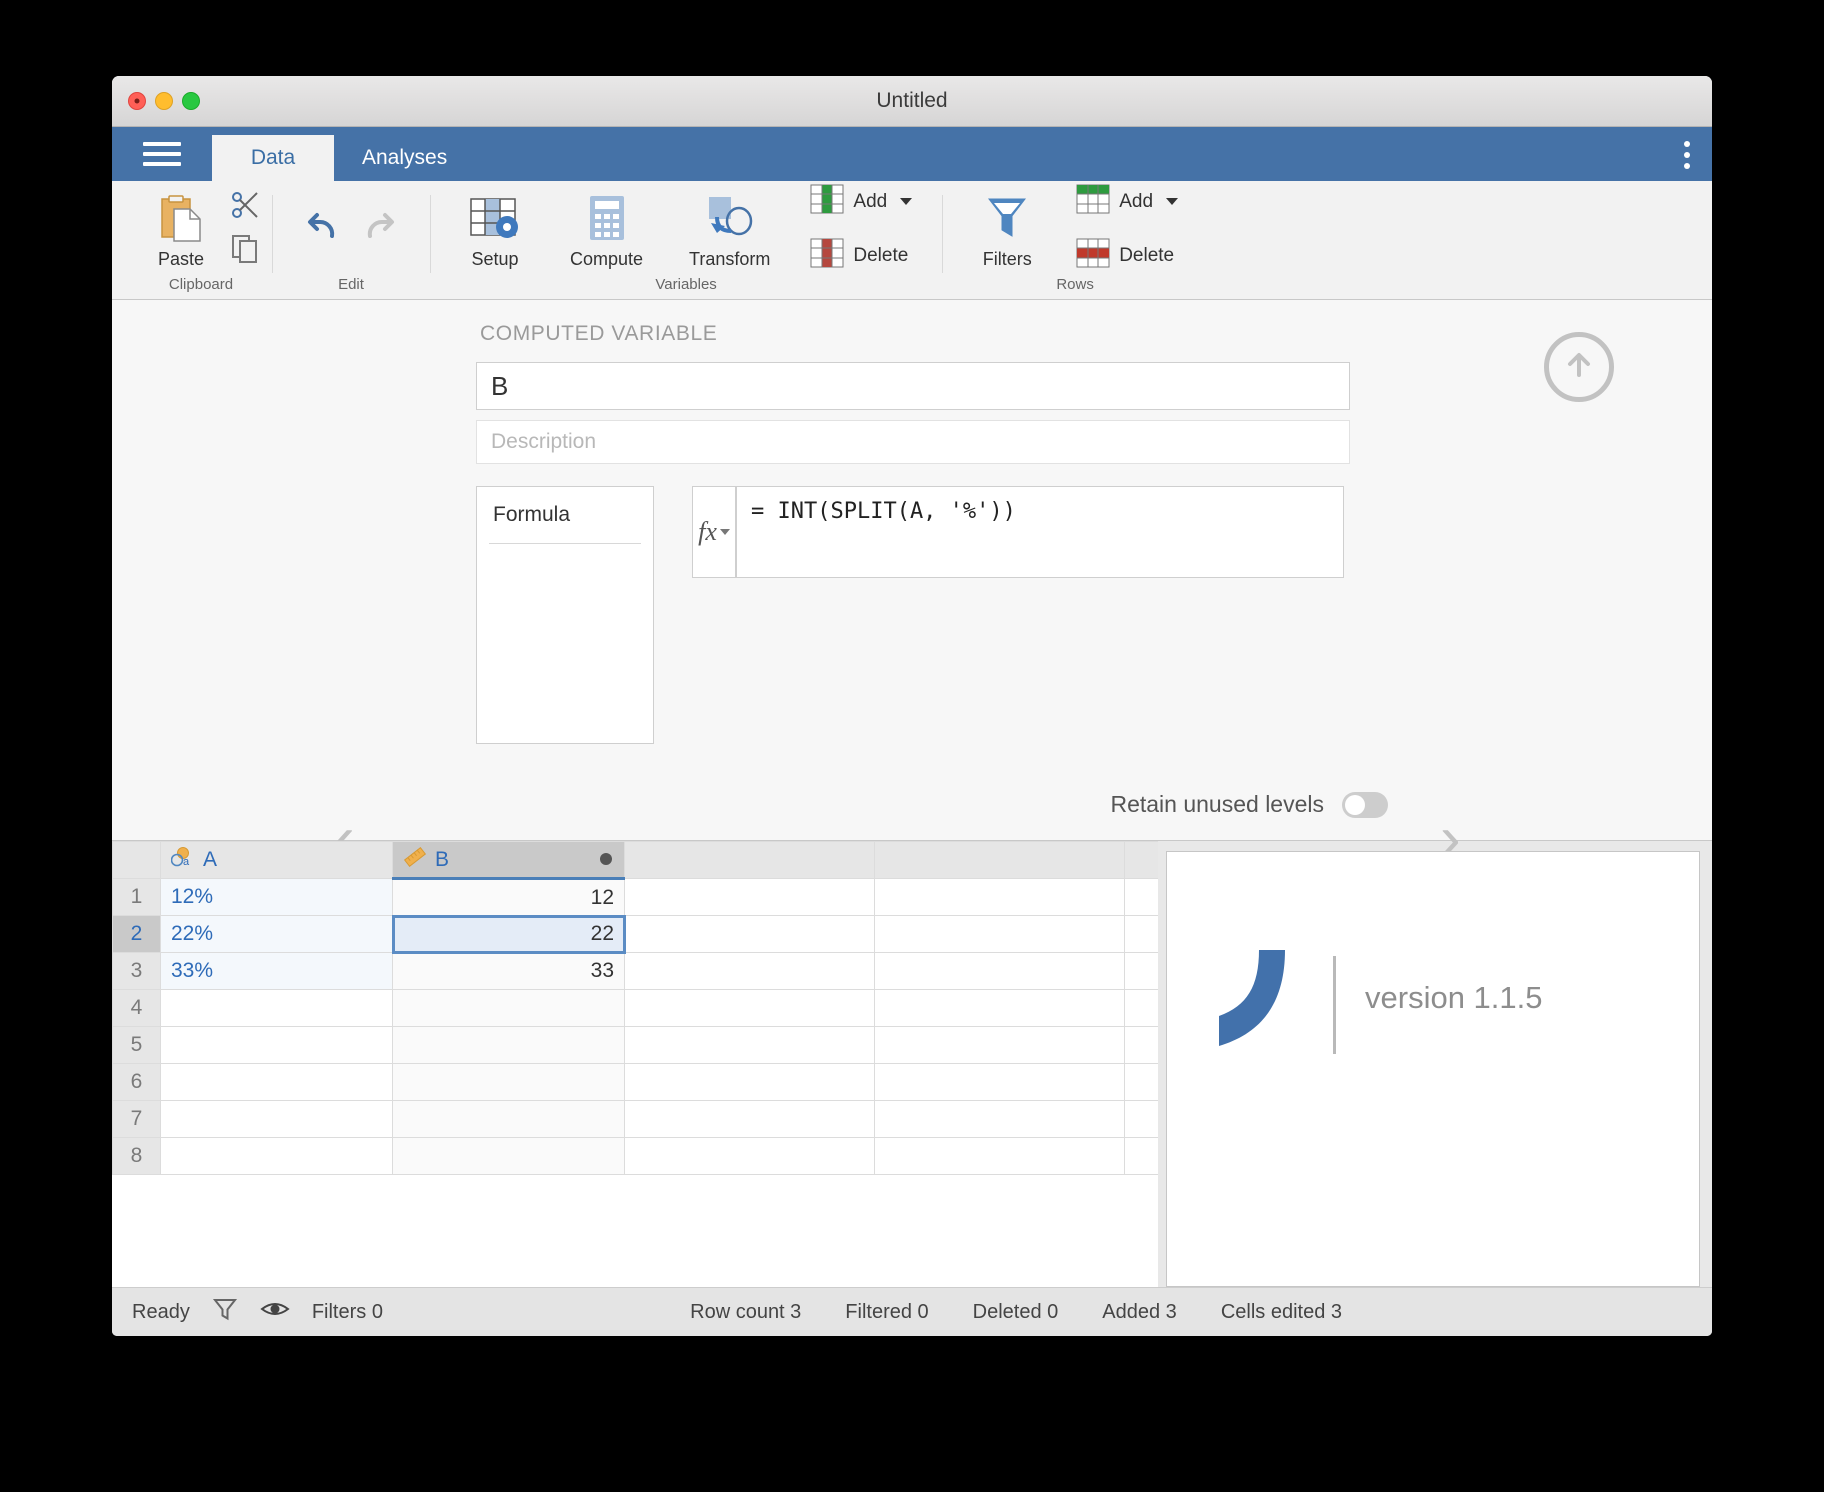  Describe the element at coordinates (508, 860) in the screenshot. I see `column-header-b: B` at that location.